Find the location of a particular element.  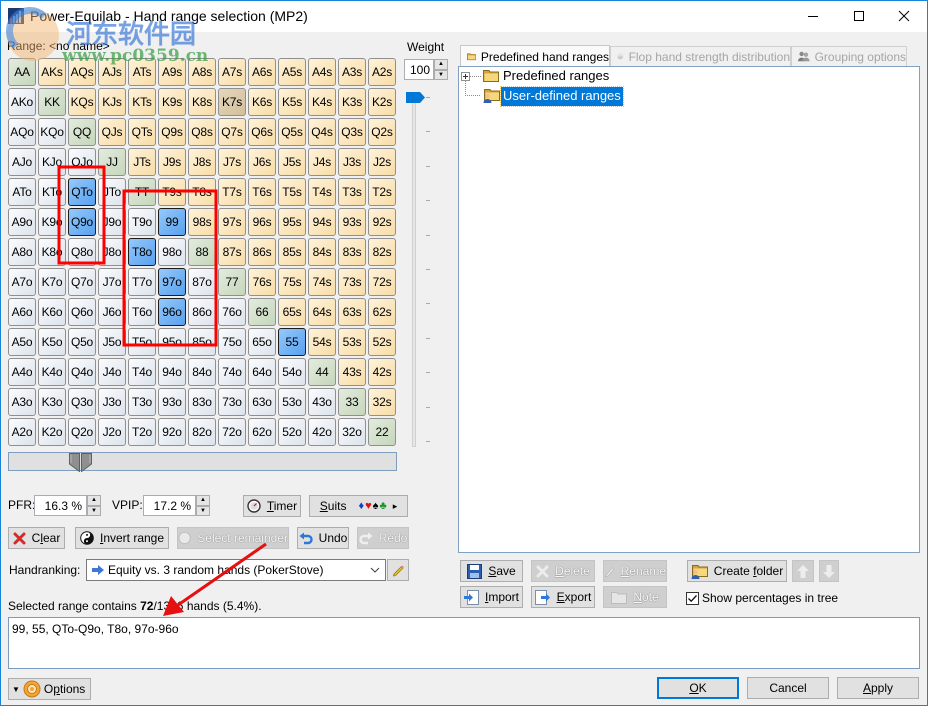

hand-cell-87s: 87s is located at coordinates (232, 252).